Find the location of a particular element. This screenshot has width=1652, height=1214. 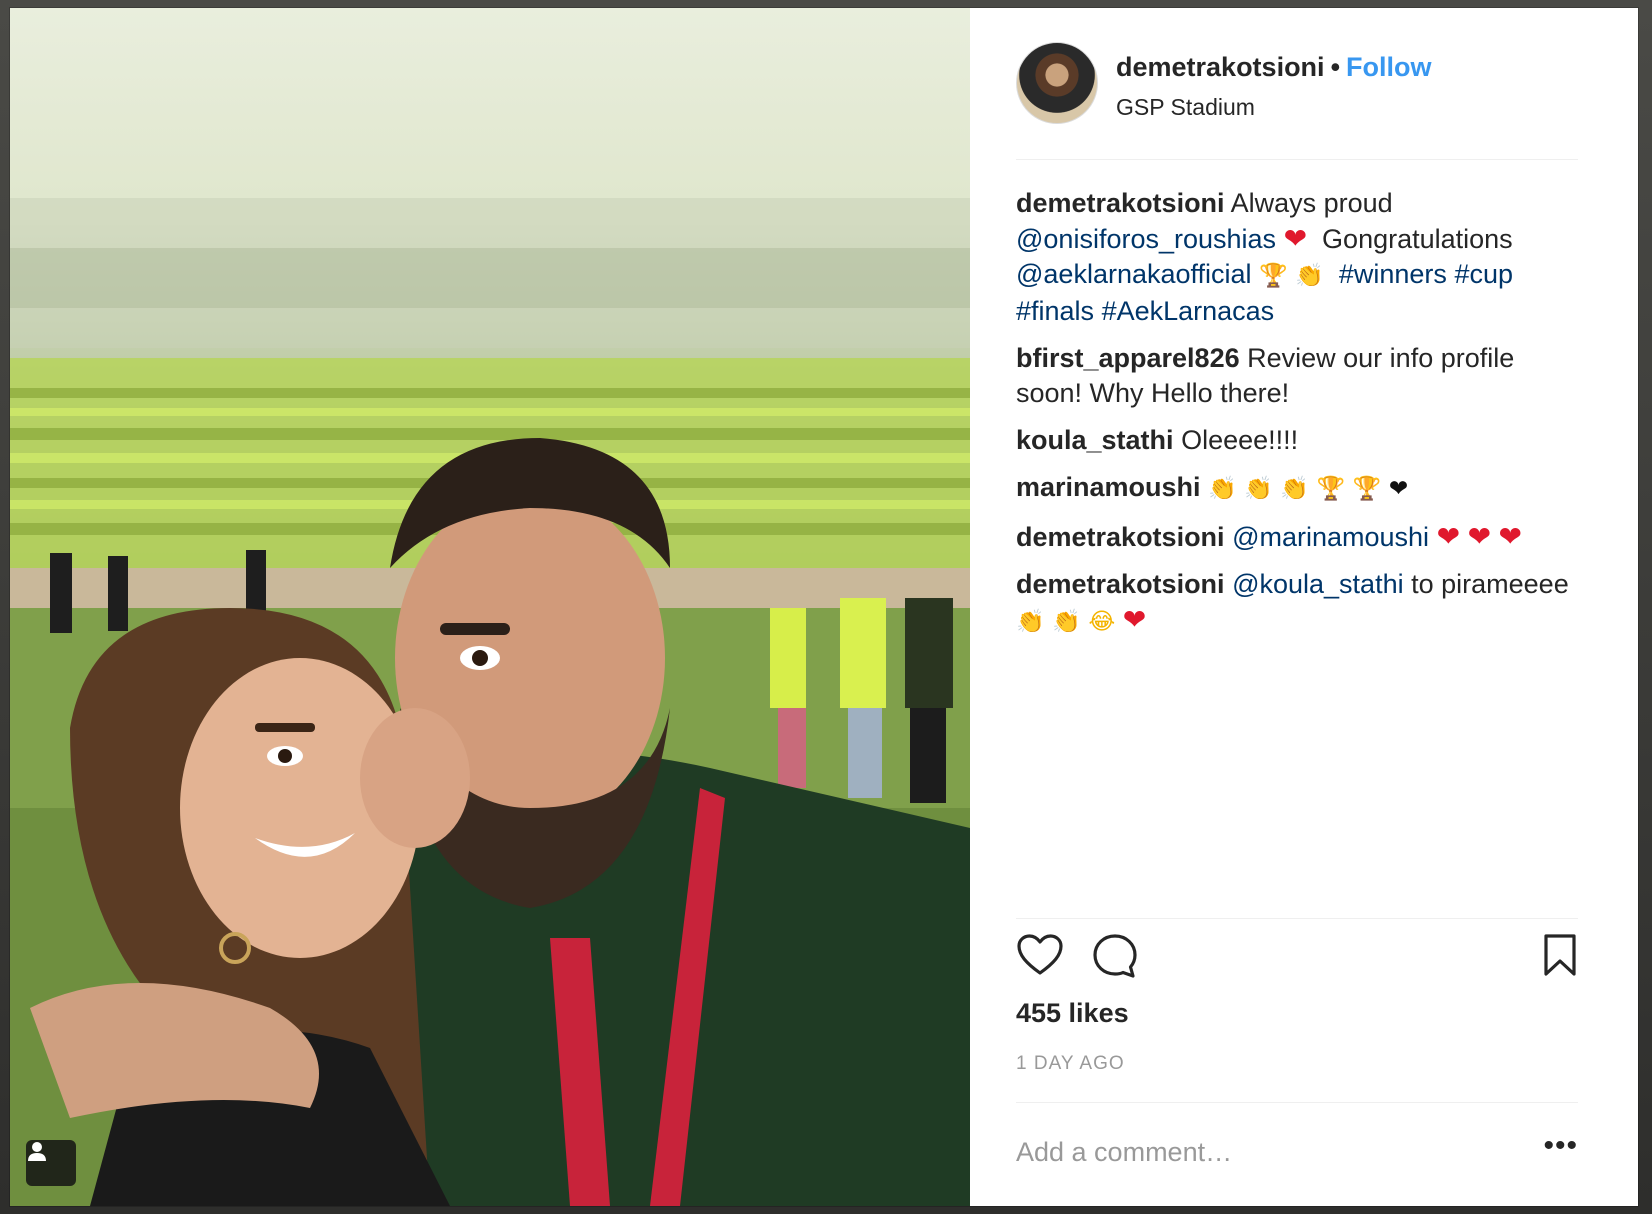

comment-text: Always proud is located at coordinates (1311, 203).